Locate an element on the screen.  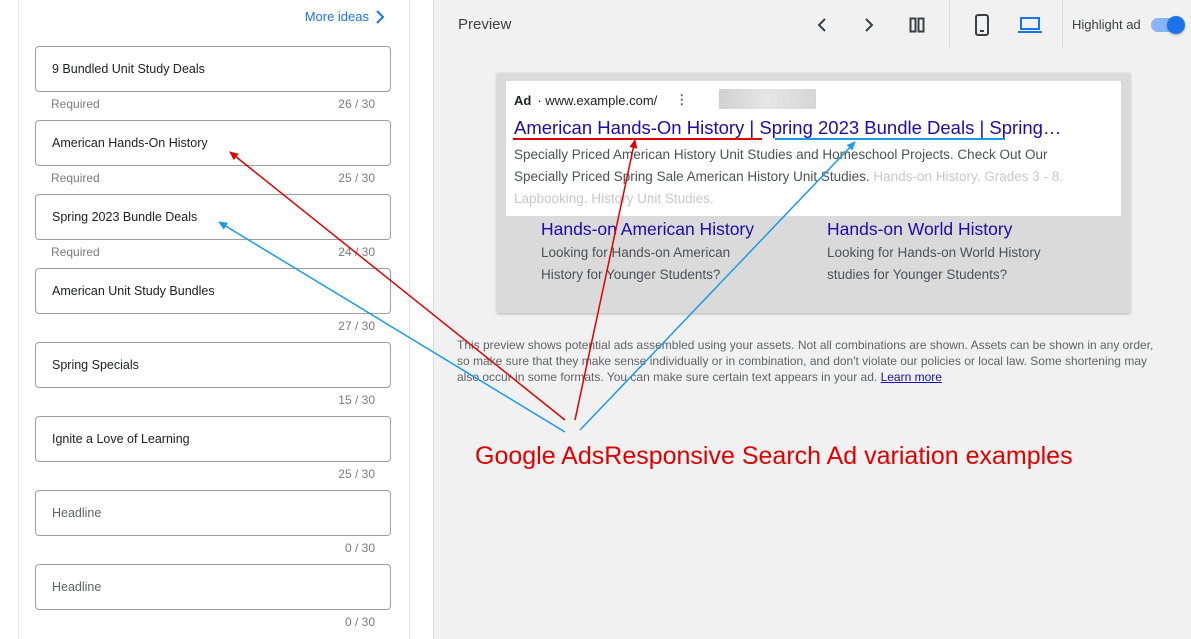
char-count: 27 / 30 is located at coordinates (356, 326).